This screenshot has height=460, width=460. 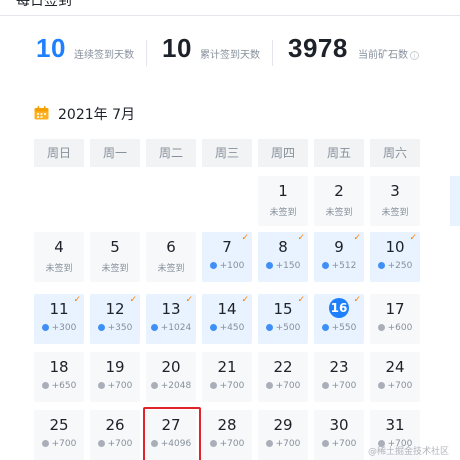 I want to click on page-title: 每日签到, so click(x=44, y=4).